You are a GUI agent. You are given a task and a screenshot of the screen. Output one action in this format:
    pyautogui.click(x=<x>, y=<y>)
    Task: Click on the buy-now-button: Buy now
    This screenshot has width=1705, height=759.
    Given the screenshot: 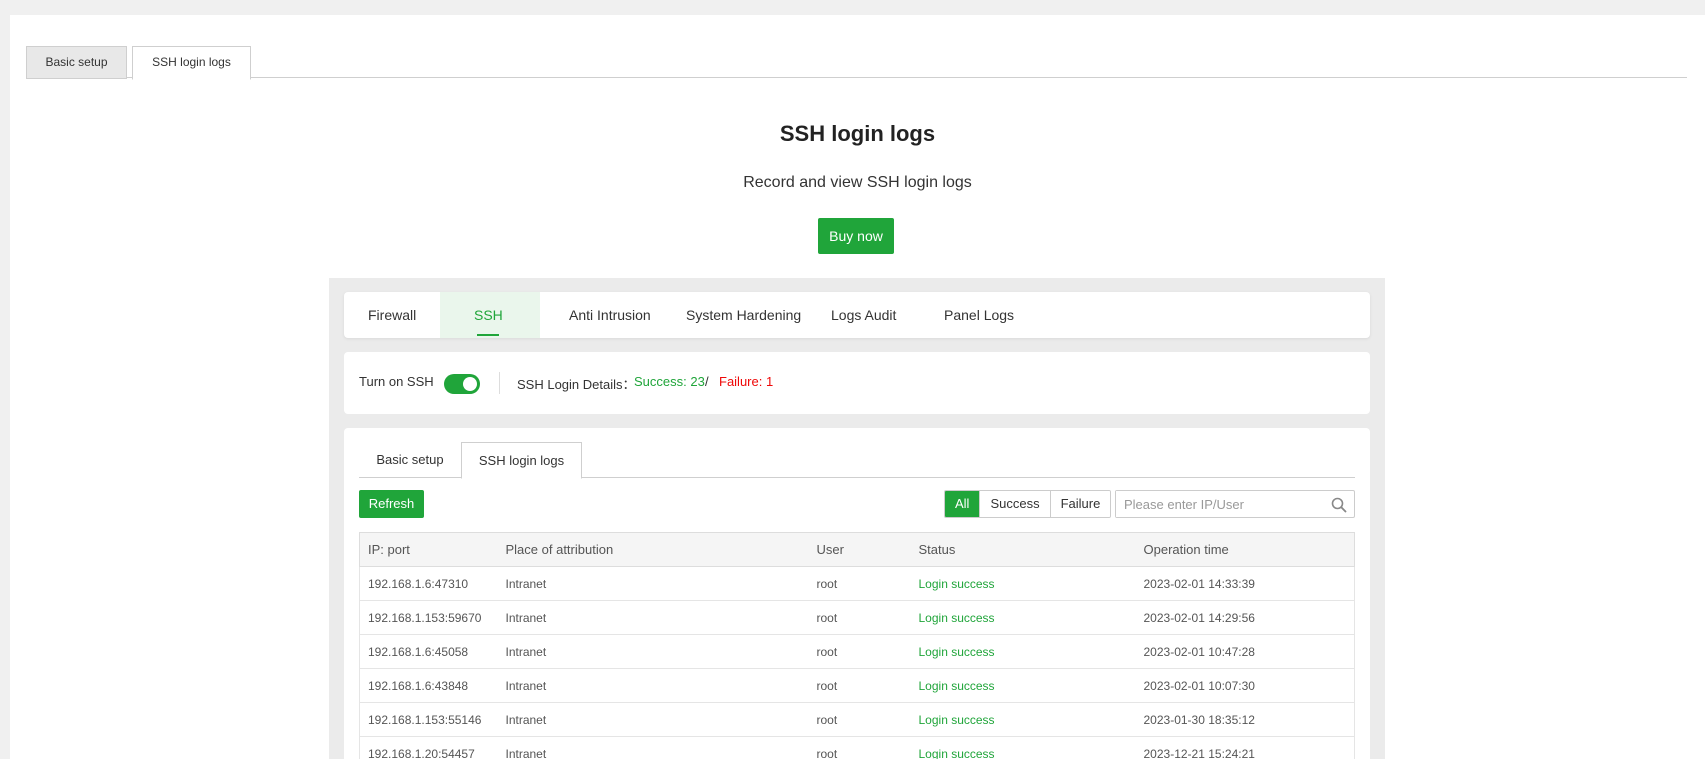 What is the action you would take?
    pyautogui.click(x=856, y=236)
    